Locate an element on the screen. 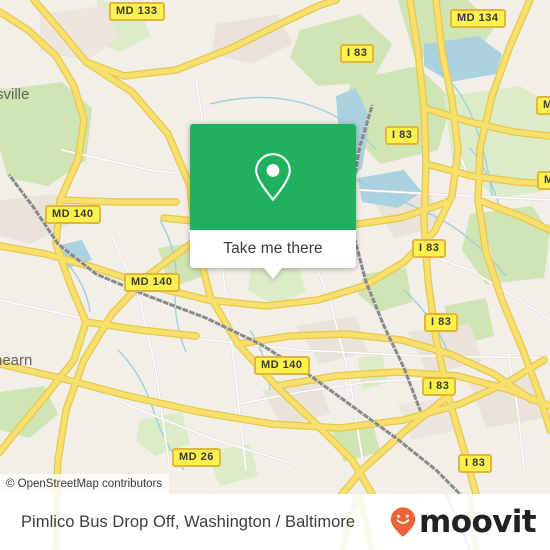 This screenshot has height=550, width=550. map-place-label: sville is located at coordinates (15, 94).